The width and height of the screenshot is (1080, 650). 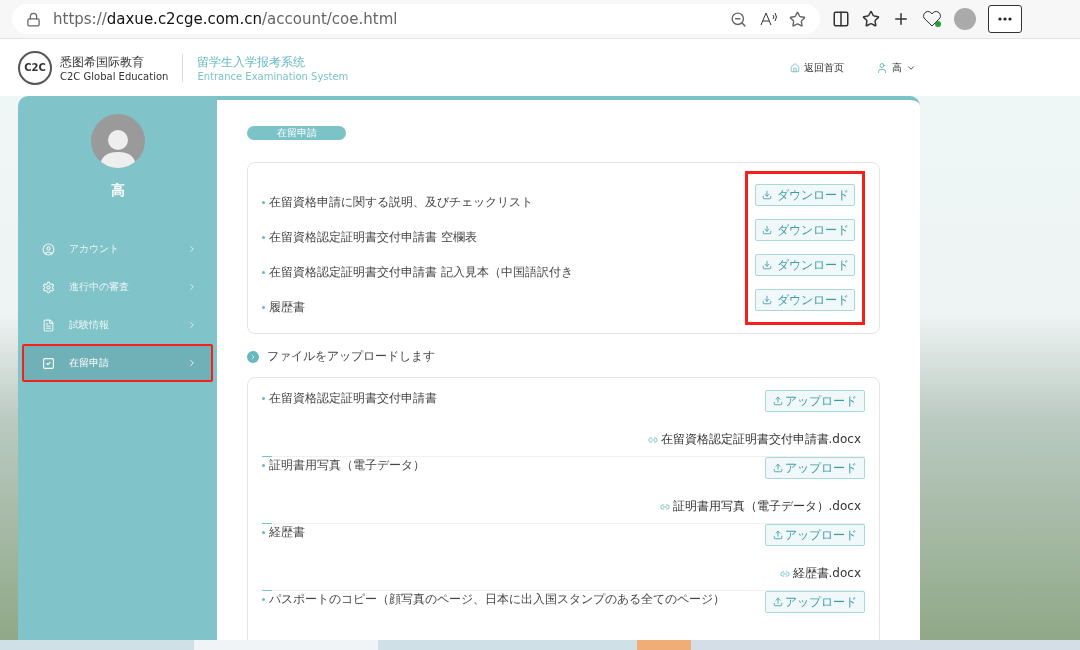 What do you see at coordinates (513, 535) in the screenshot?
I see `document-label: 経歴書` at bounding box center [513, 535].